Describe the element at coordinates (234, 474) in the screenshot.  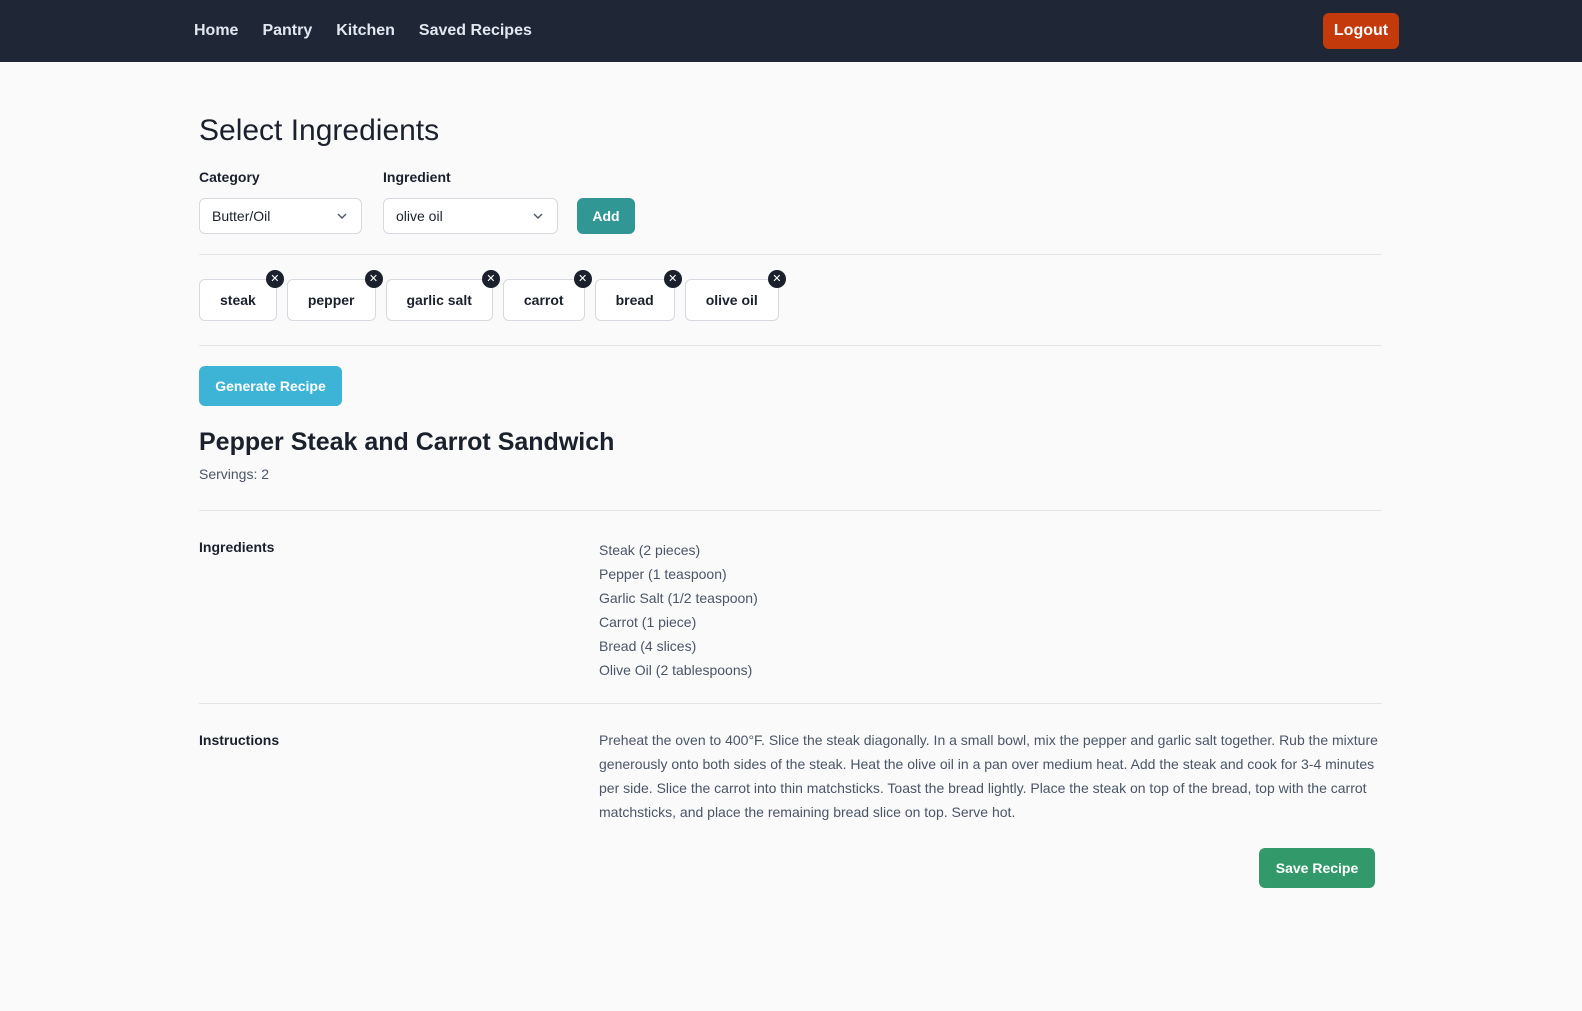
I see `recipe-servings: Servings: 2` at that location.